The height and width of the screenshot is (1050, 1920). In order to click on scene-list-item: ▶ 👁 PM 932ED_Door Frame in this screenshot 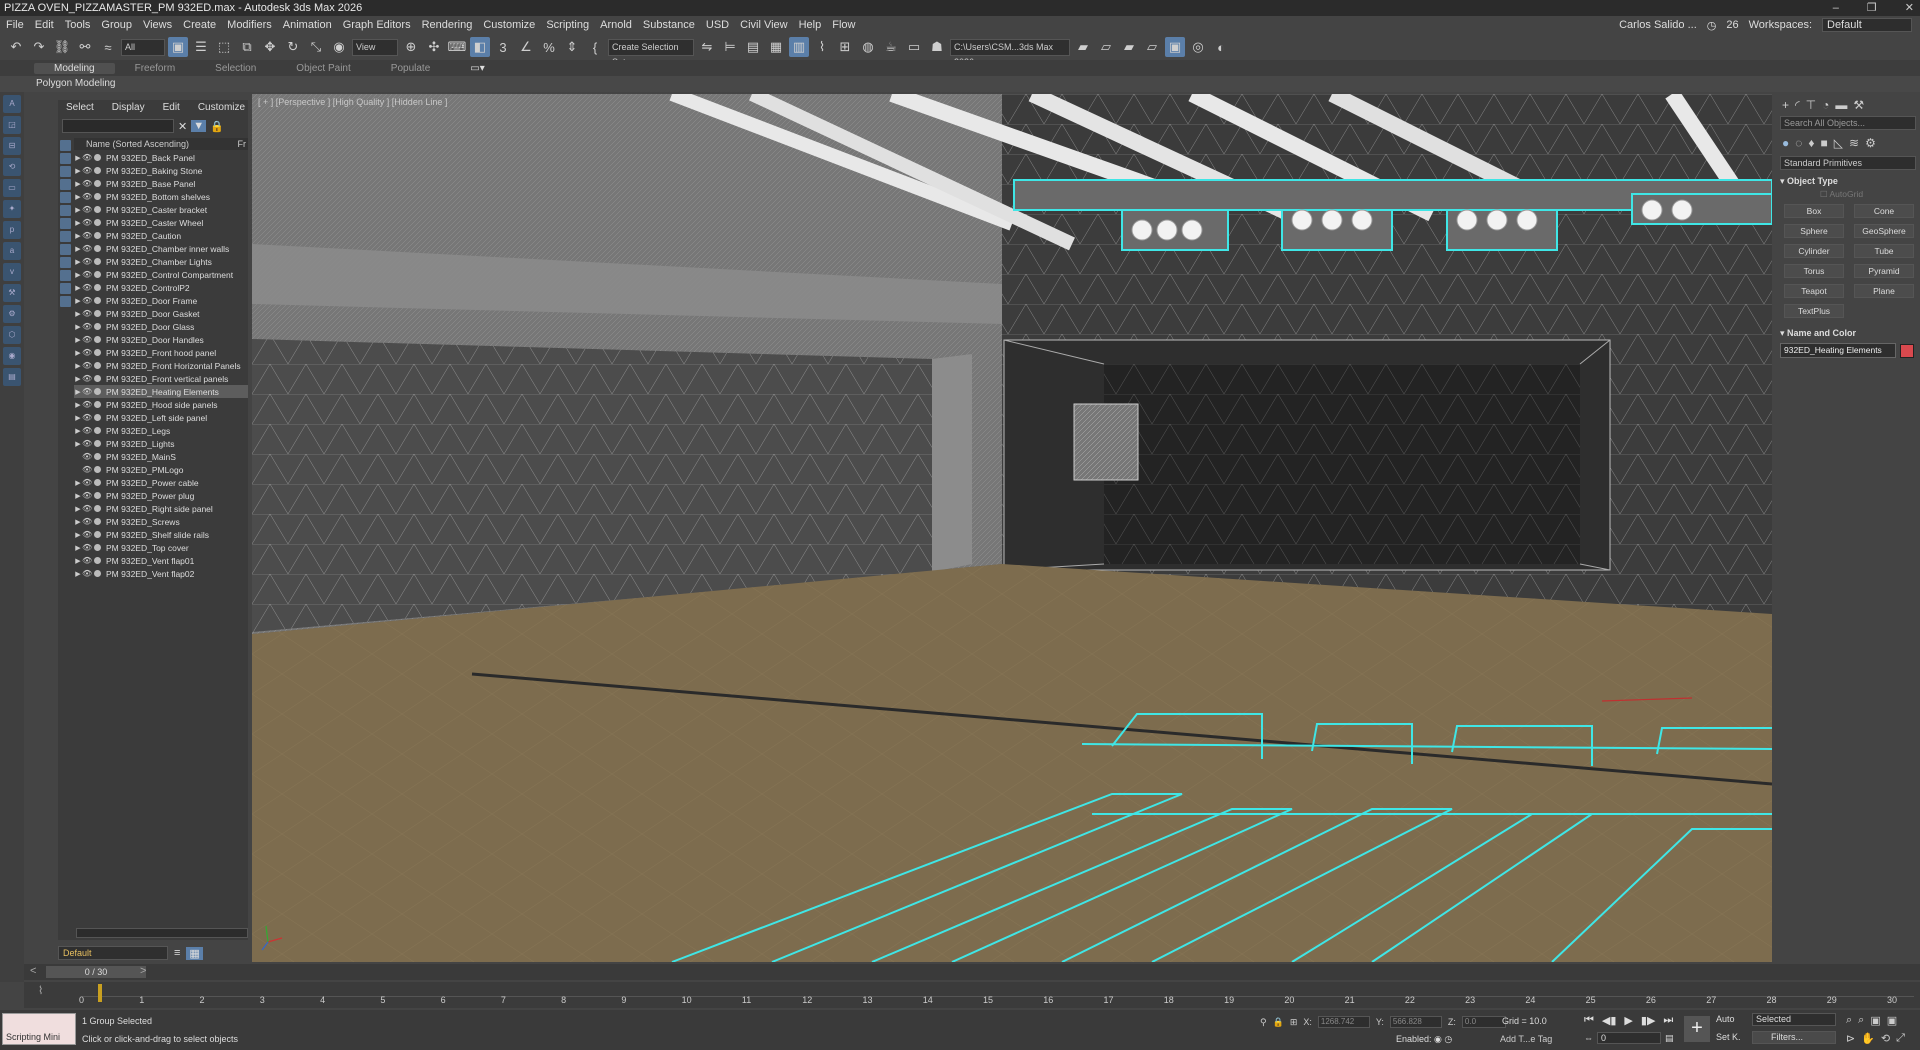, I will do `click(161, 300)`.